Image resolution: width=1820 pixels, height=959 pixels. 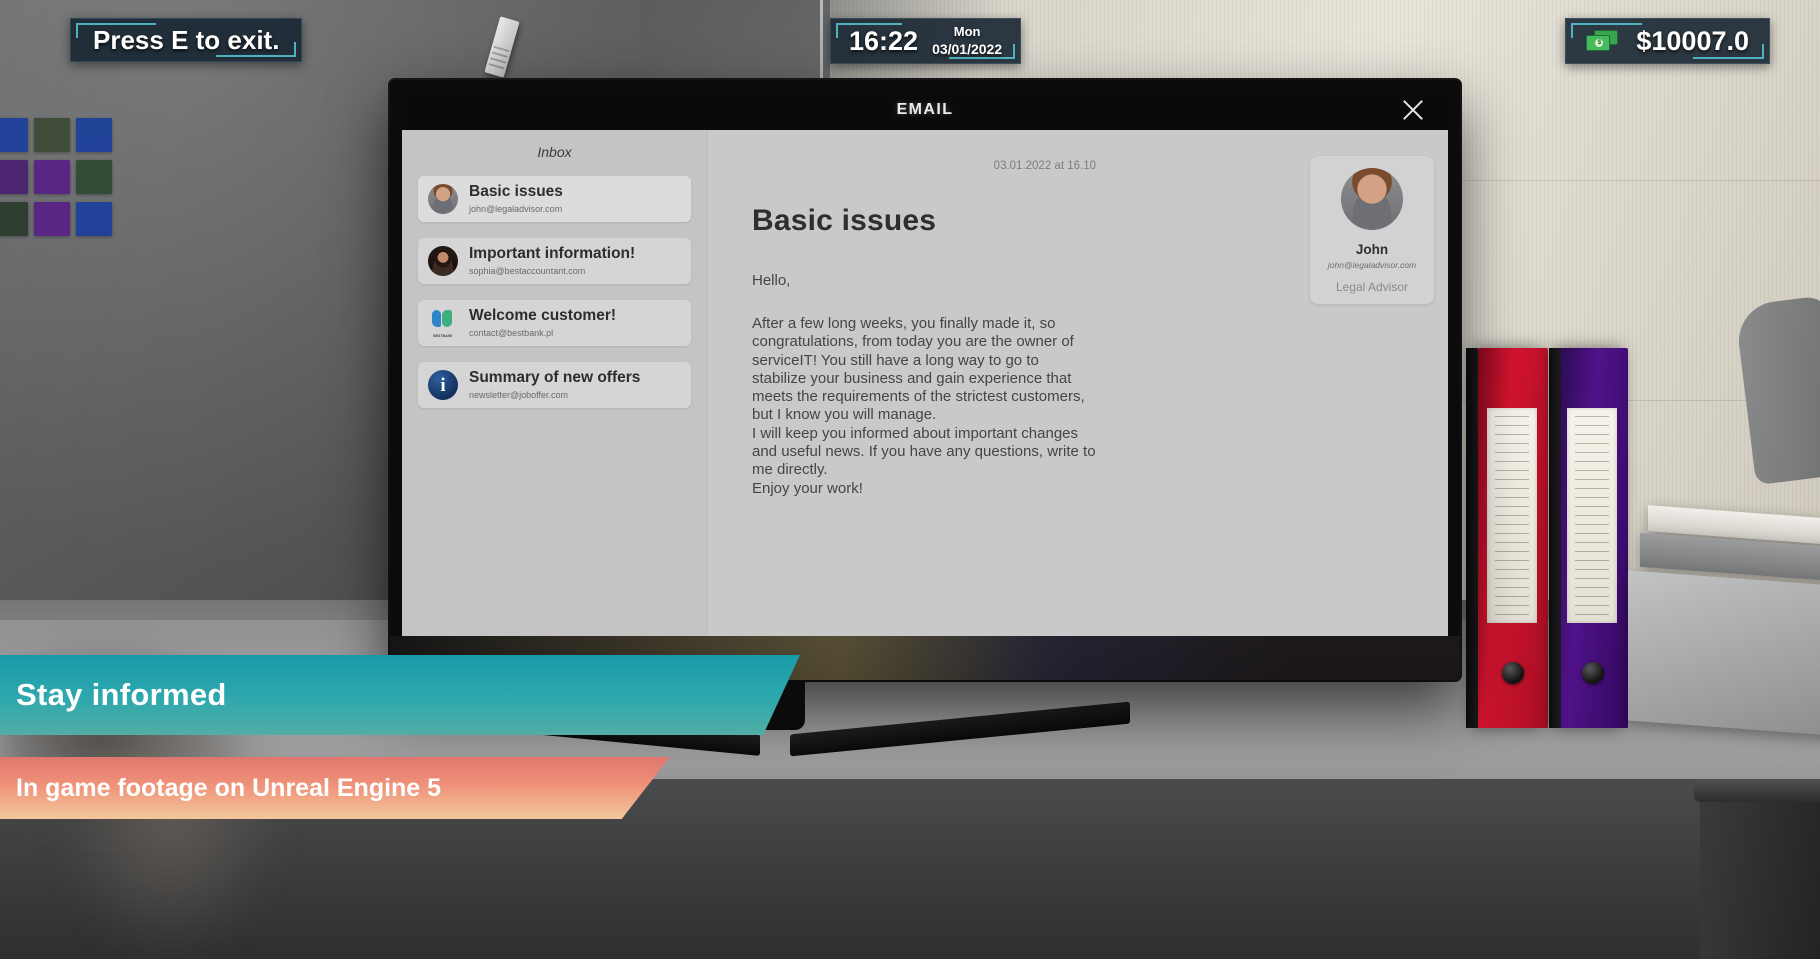 I want to click on inbox-item-basic-issues: Basic issues john@legaladvisor.com, so click(x=554, y=199).